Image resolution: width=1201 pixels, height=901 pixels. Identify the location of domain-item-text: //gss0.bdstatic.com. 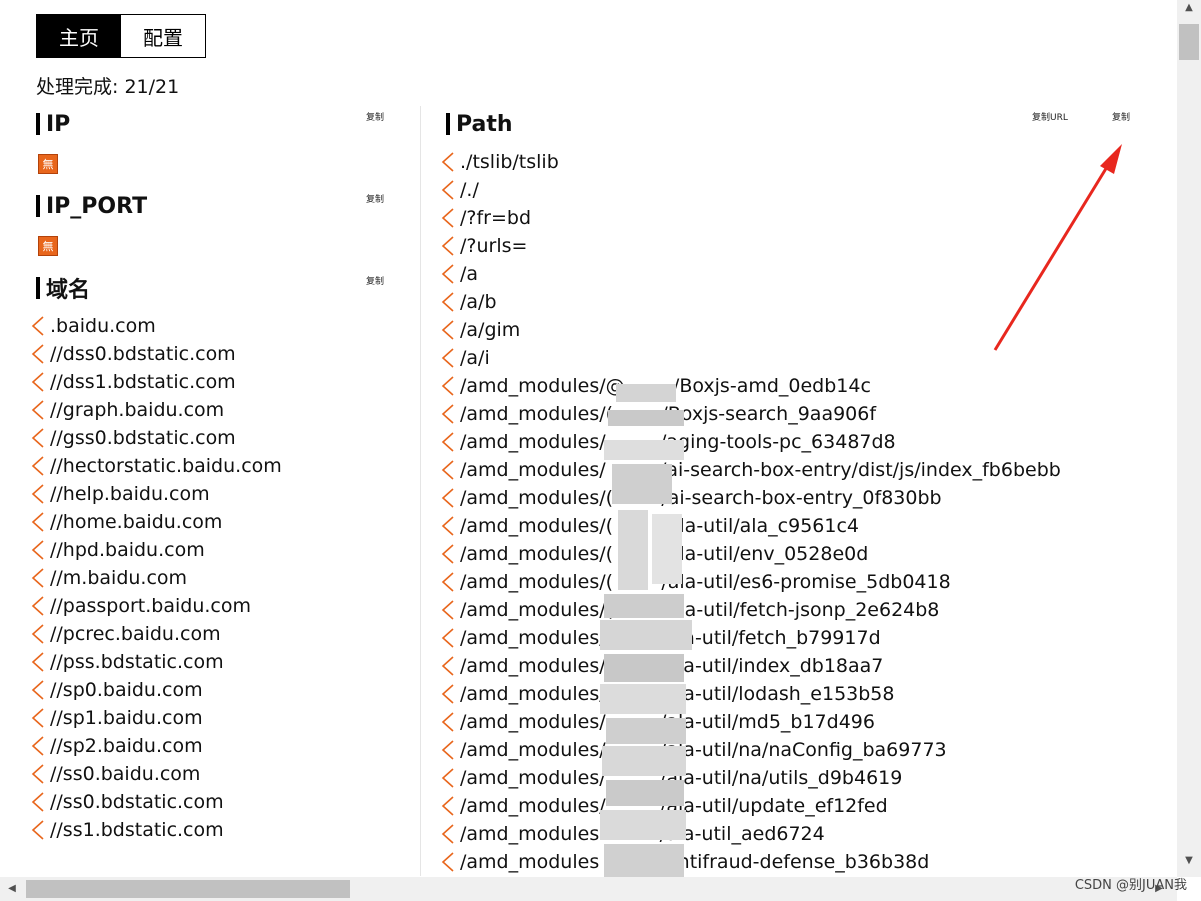
(143, 438).